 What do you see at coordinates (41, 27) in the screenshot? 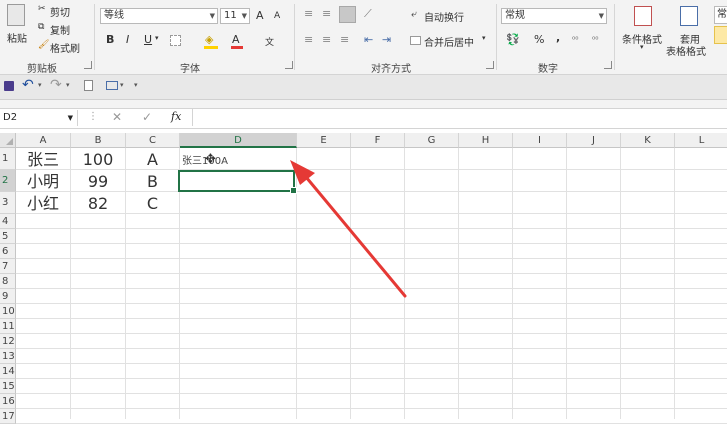
I see `copy-icon: ⧉` at bounding box center [41, 27].